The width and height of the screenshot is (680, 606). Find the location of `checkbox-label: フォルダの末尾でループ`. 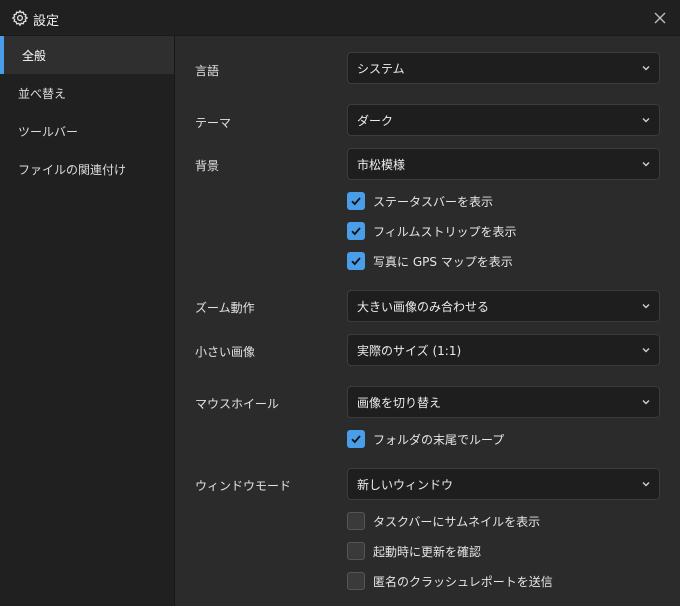

checkbox-label: フォルダの末尾でループ is located at coordinates (439, 439).